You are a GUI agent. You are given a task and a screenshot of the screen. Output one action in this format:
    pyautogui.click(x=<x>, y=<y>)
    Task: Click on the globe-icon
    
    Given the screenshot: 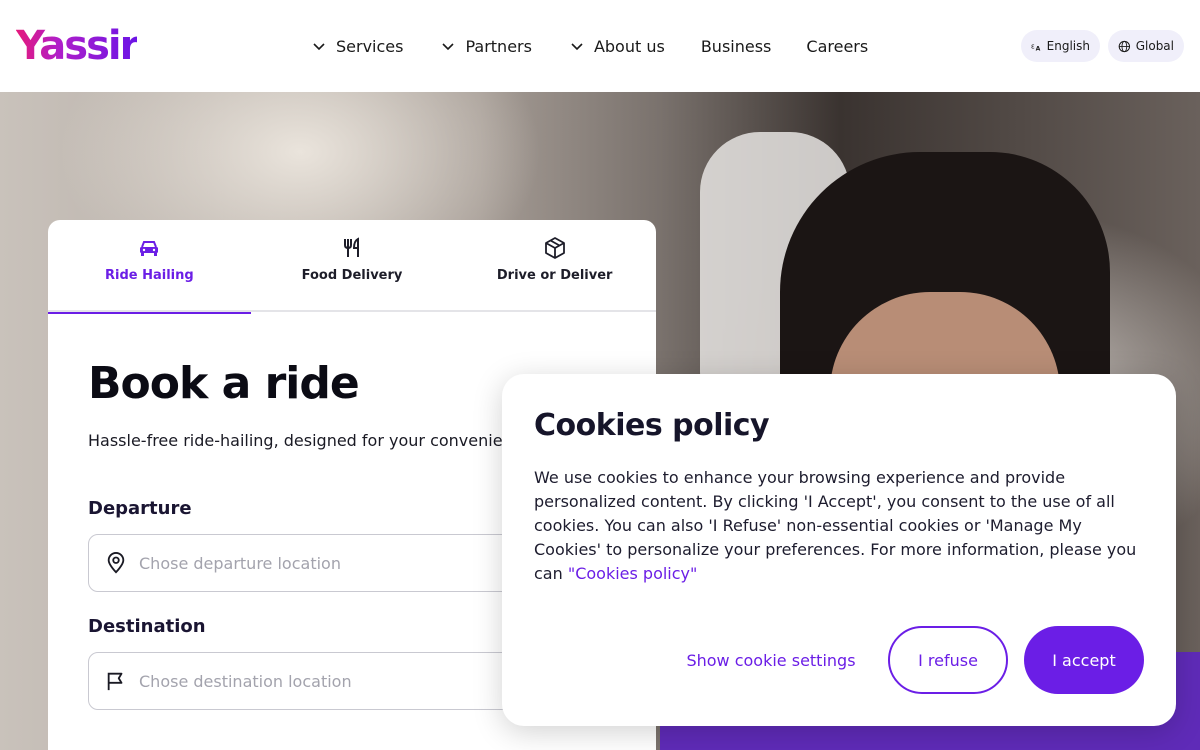 What is the action you would take?
    pyautogui.click(x=1124, y=46)
    